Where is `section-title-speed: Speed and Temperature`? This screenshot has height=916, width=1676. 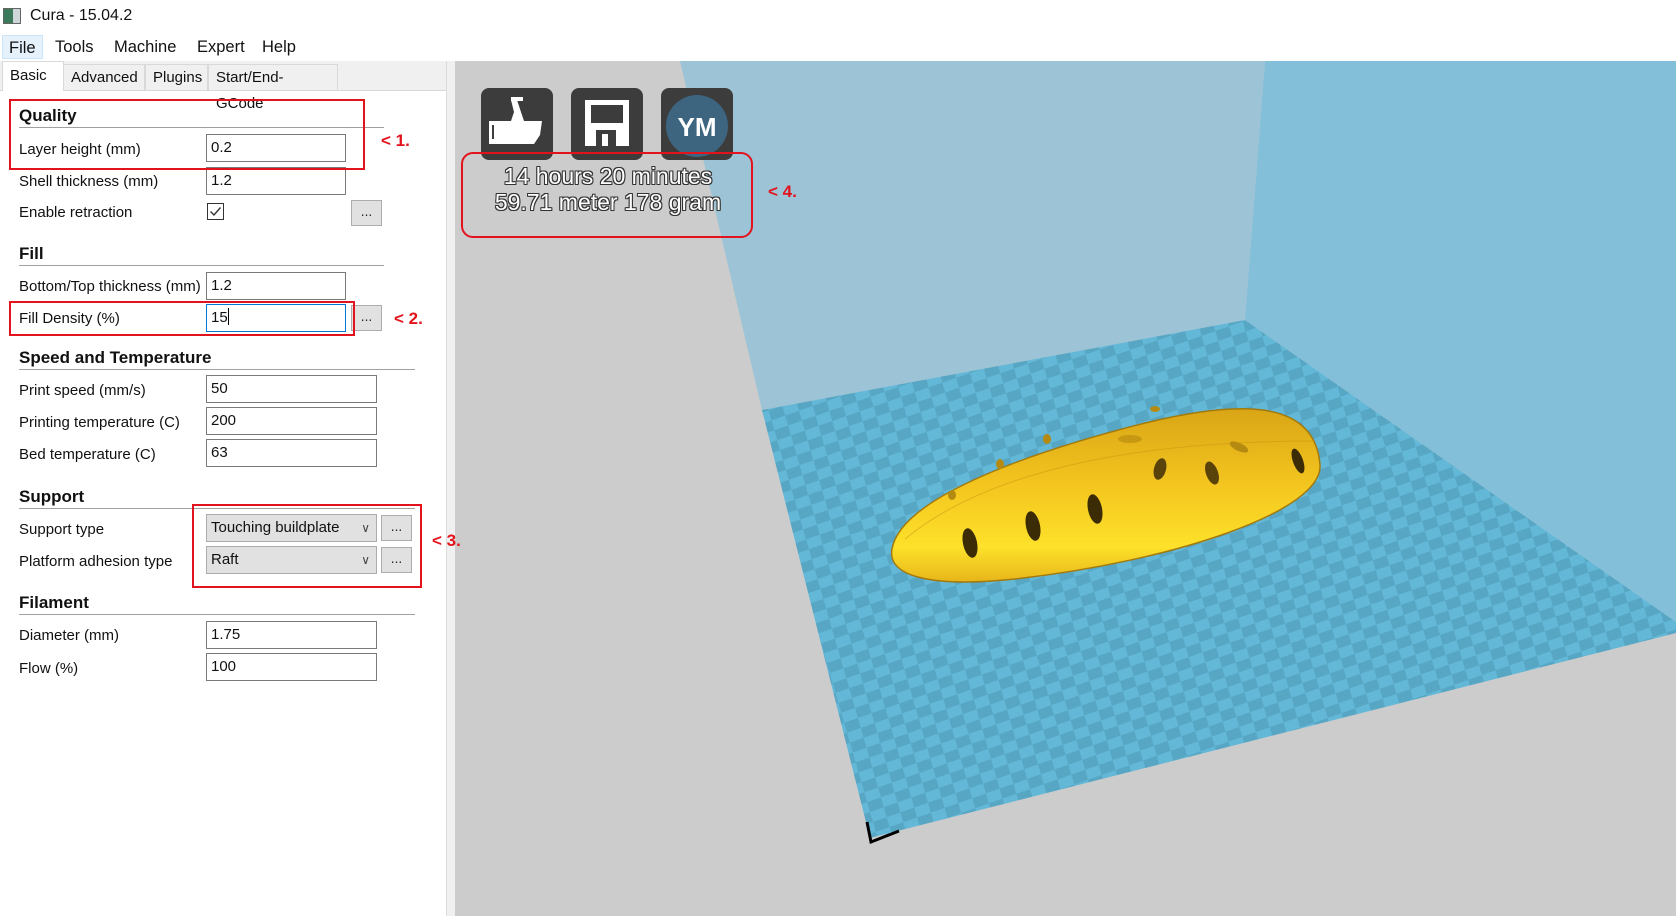 section-title-speed: Speed and Temperature is located at coordinates (115, 357).